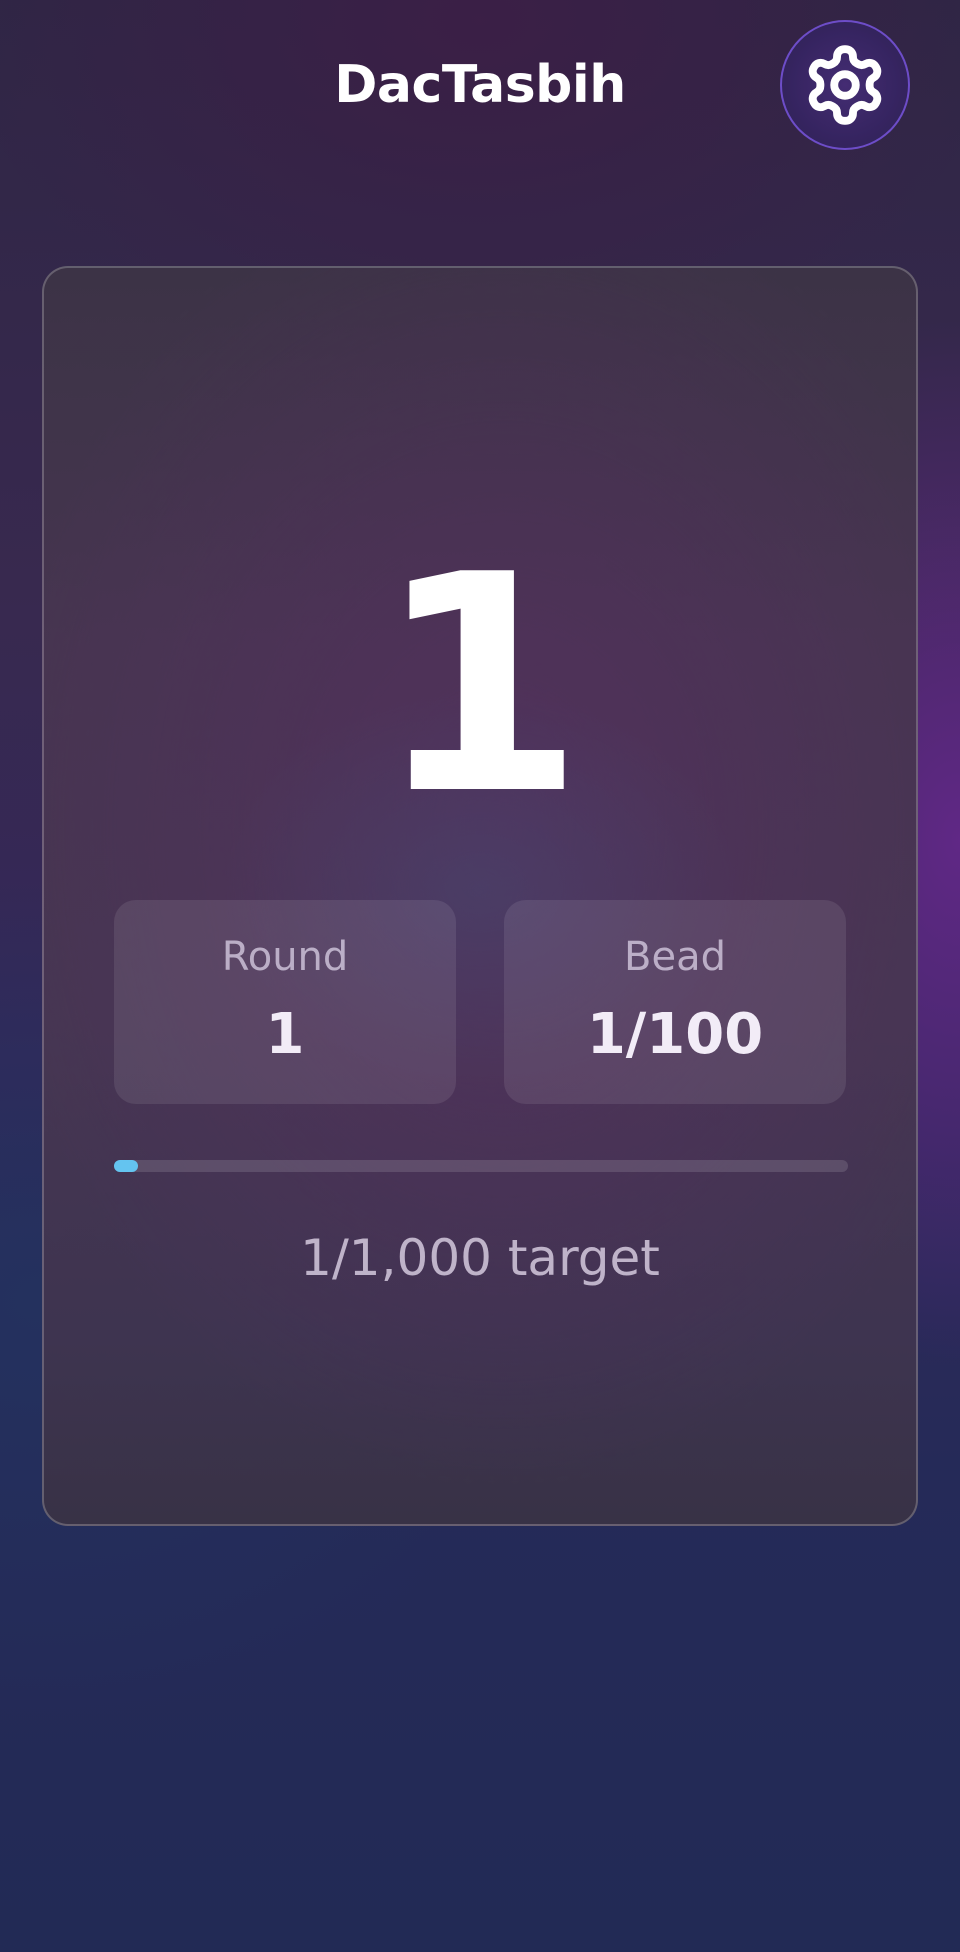 This screenshot has width=960, height=1952. Describe the element at coordinates (675, 957) in the screenshot. I see `bead-label: Bead` at that location.